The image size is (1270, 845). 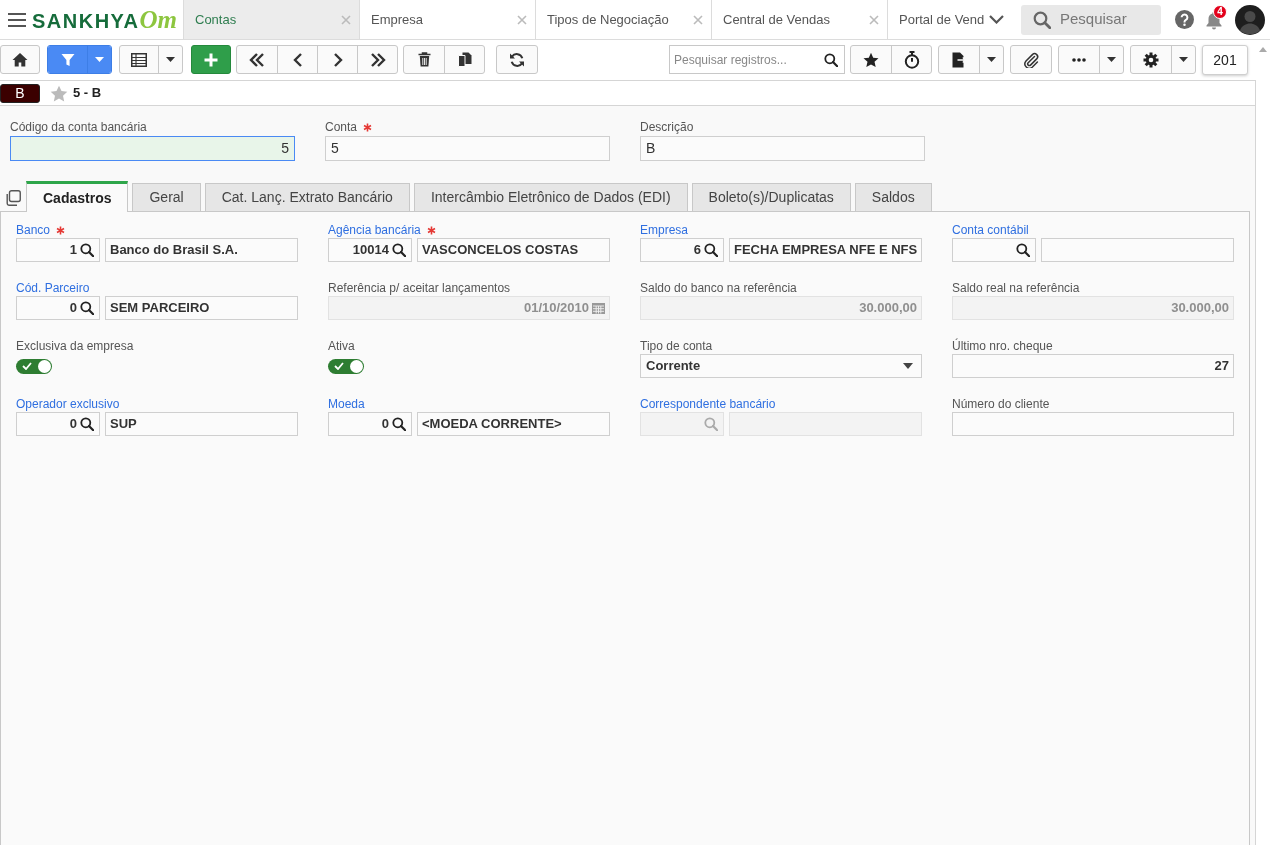 What do you see at coordinates (86, 21) in the screenshot?
I see `logo-wordmark: SANKHYA` at bounding box center [86, 21].